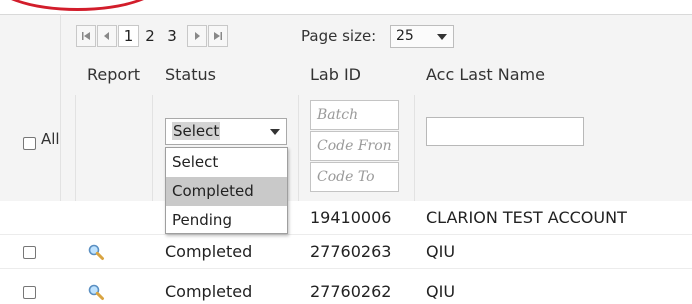 This screenshot has height=304, width=692. What do you see at coordinates (196, 131) in the screenshot?
I see `status-filter-value: Select` at bounding box center [196, 131].